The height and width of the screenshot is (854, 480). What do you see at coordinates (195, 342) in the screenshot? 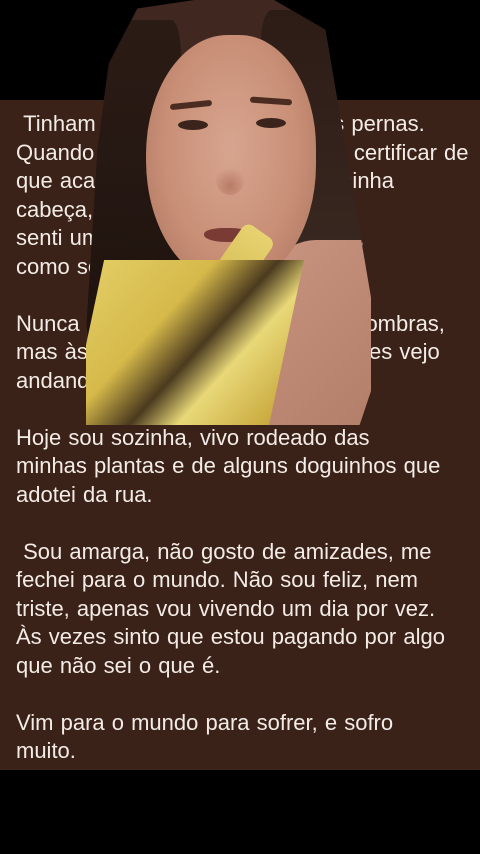
I see `floral-dress` at bounding box center [195, 342].